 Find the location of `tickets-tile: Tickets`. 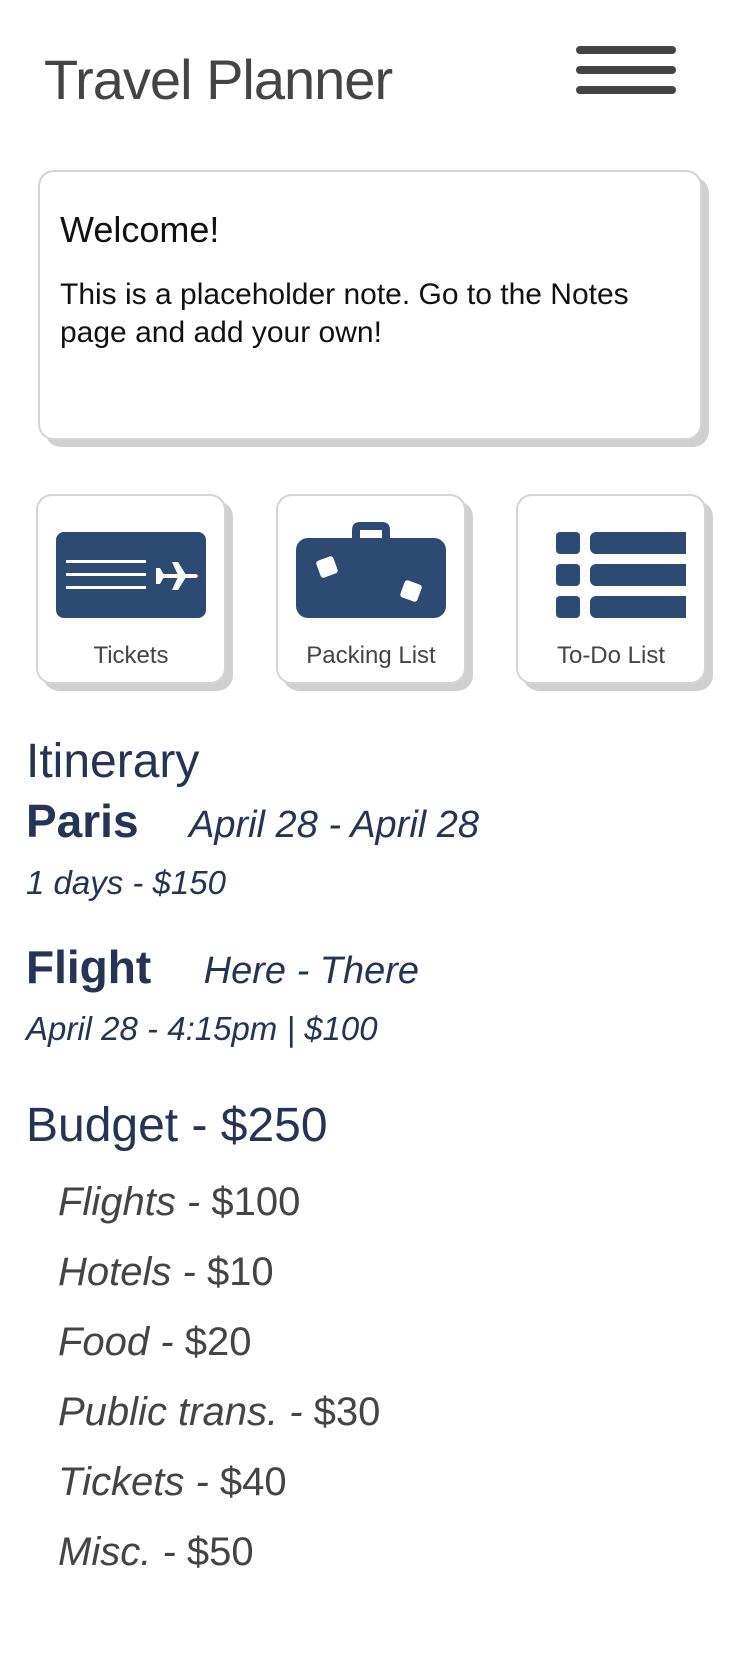

tickets-tile: Tickets is located at coordinates (131, 589).